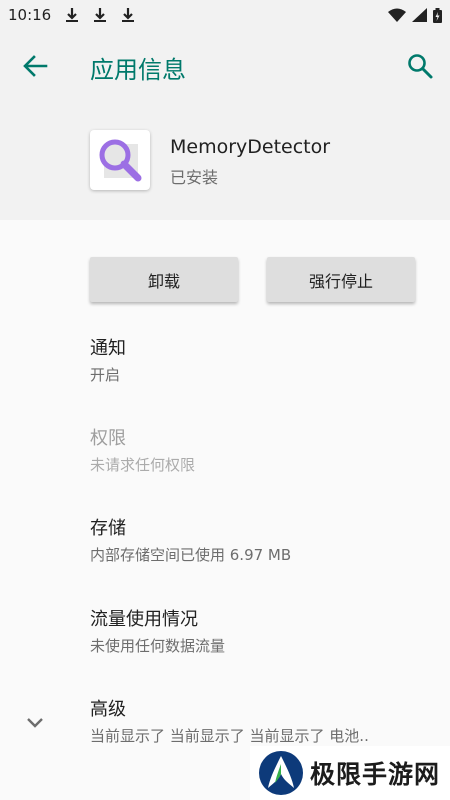 Image resolution: width=450 pixels, height=800 pixels. I want to click on chevron-down-icon, so click(35, 723).